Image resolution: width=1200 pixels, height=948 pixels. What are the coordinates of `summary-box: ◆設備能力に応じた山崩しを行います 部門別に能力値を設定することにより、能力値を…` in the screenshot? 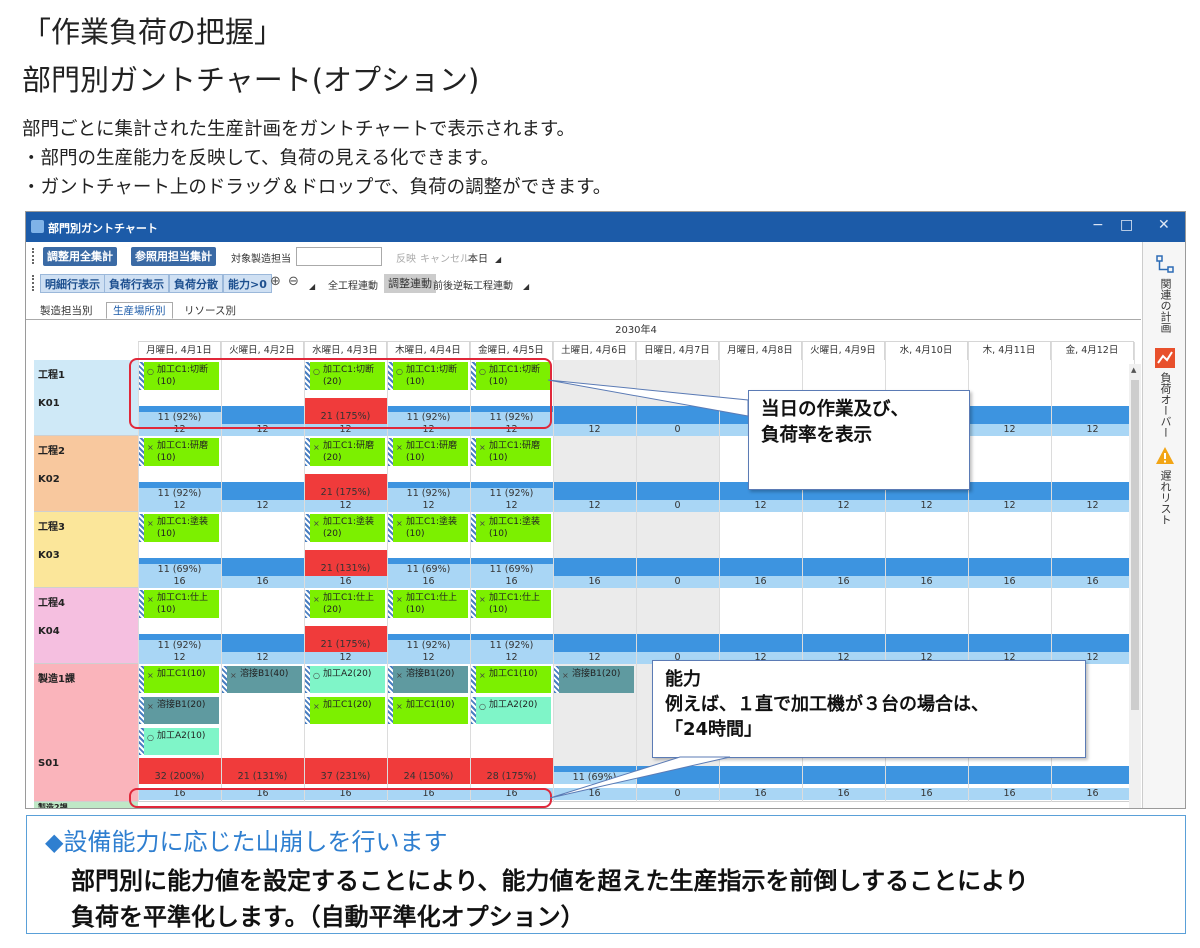 It's located at (606, 874).